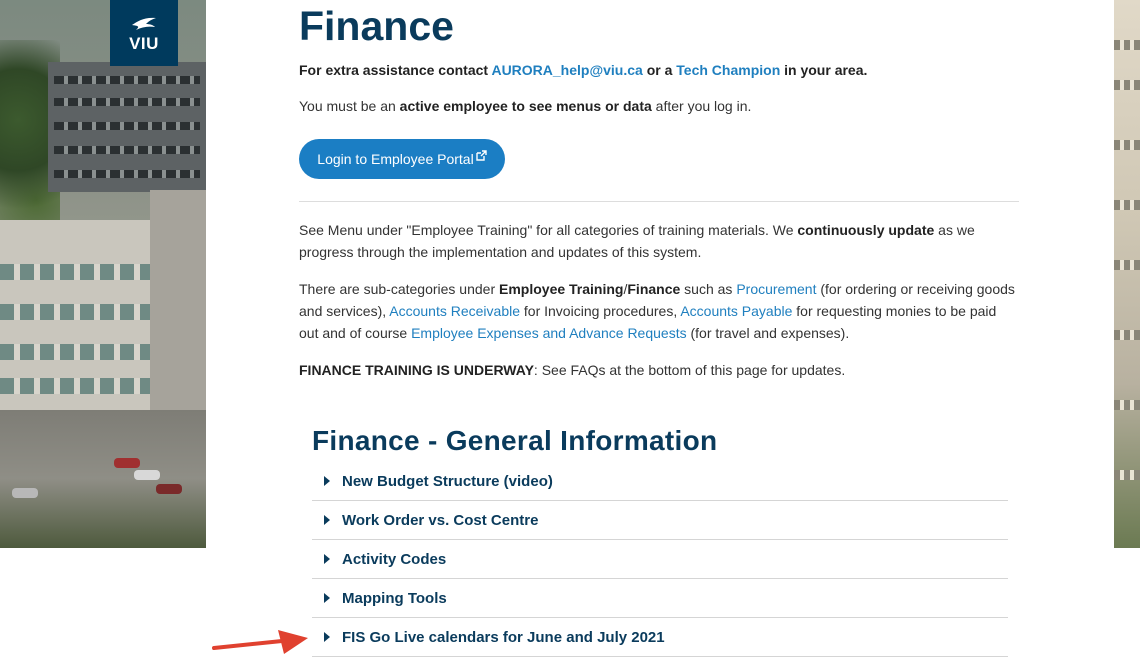 This screenshot has height=659, width=1140. Describe the element at coordinates (447, 481) in the screenshot. I see `accordion-label: New Budget Structure (video)` at that location.